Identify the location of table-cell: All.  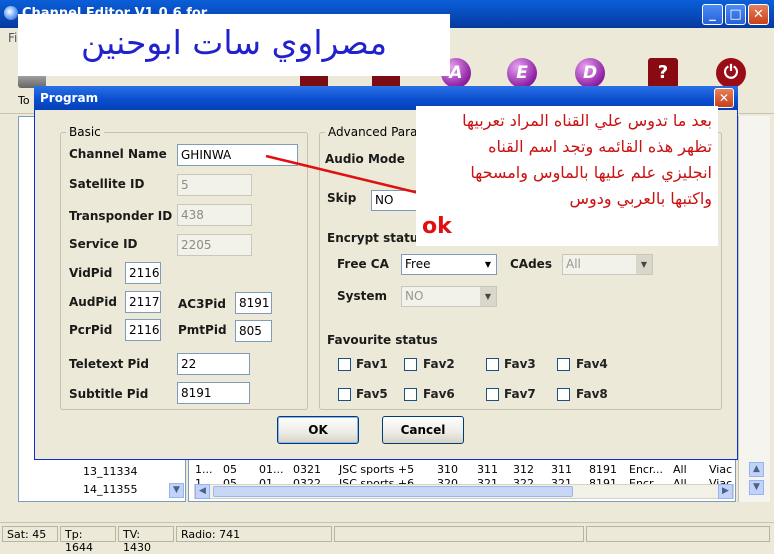
(680, 469).